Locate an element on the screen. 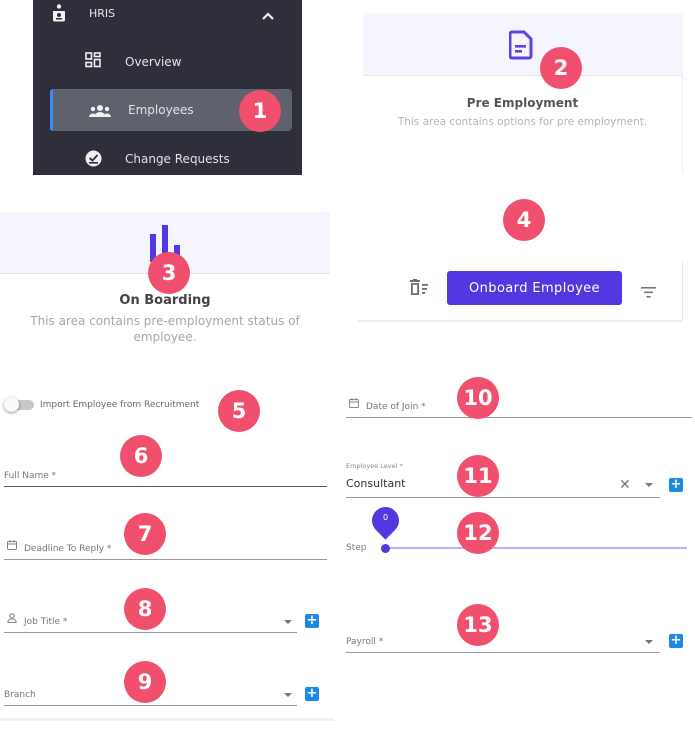 The height and width of the screenshot is (747, 695). toggle-knob is located at coordinates (11, 404).